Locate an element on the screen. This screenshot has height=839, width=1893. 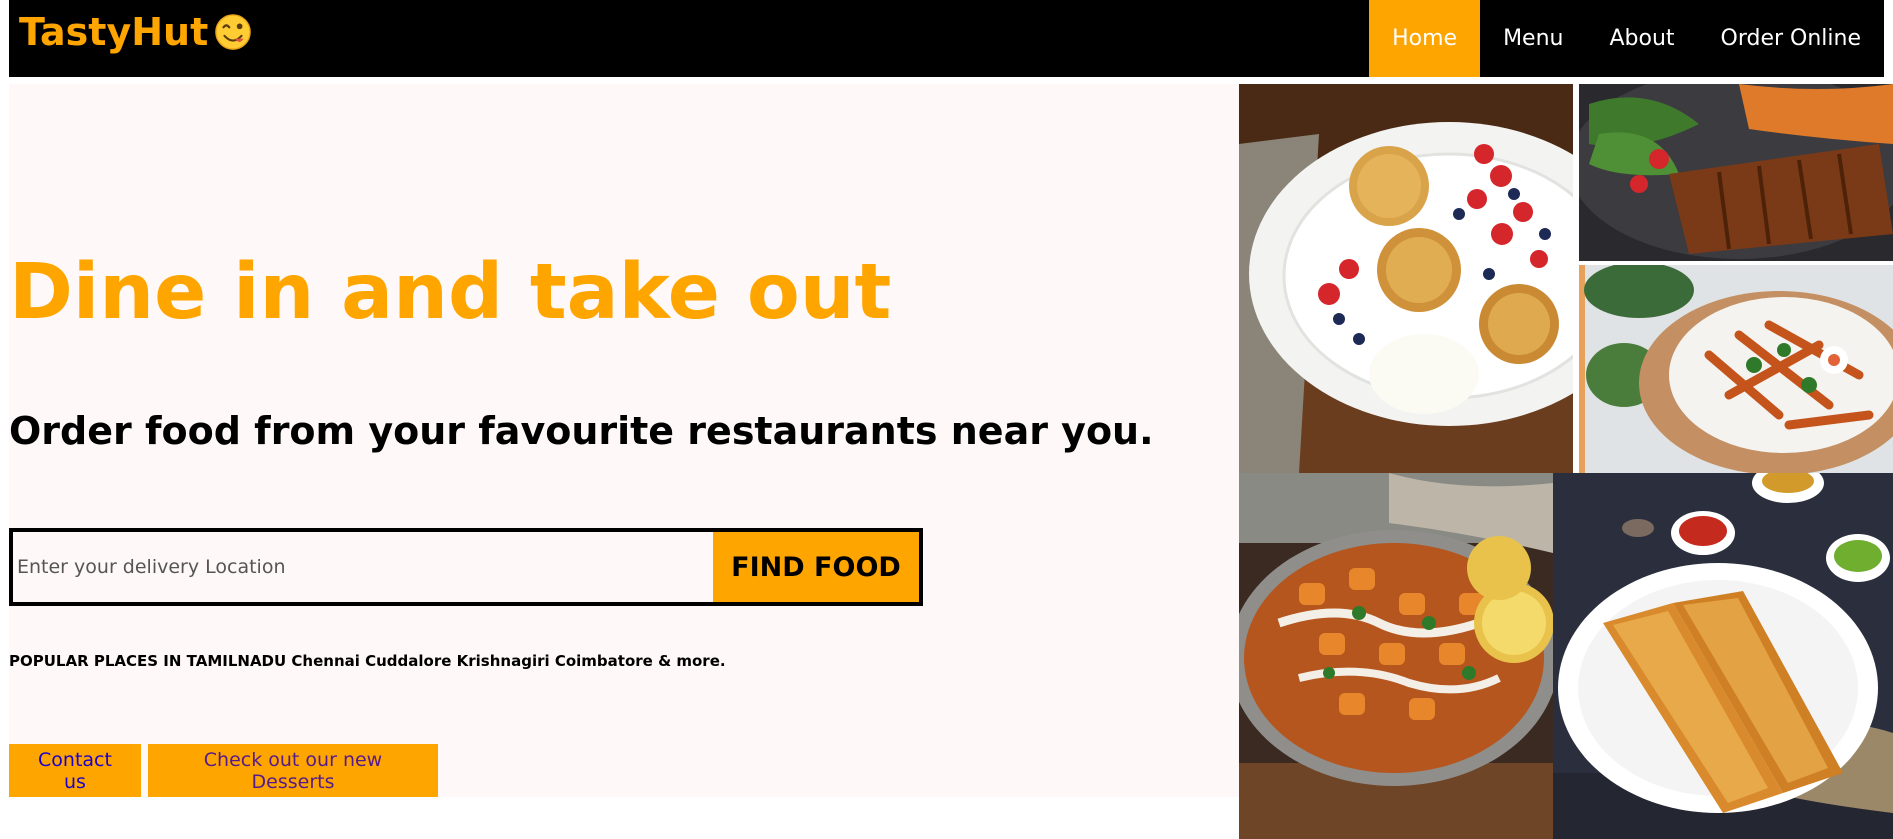
grilled-chicken-salad-photo is located at coordinates (1736, 172).